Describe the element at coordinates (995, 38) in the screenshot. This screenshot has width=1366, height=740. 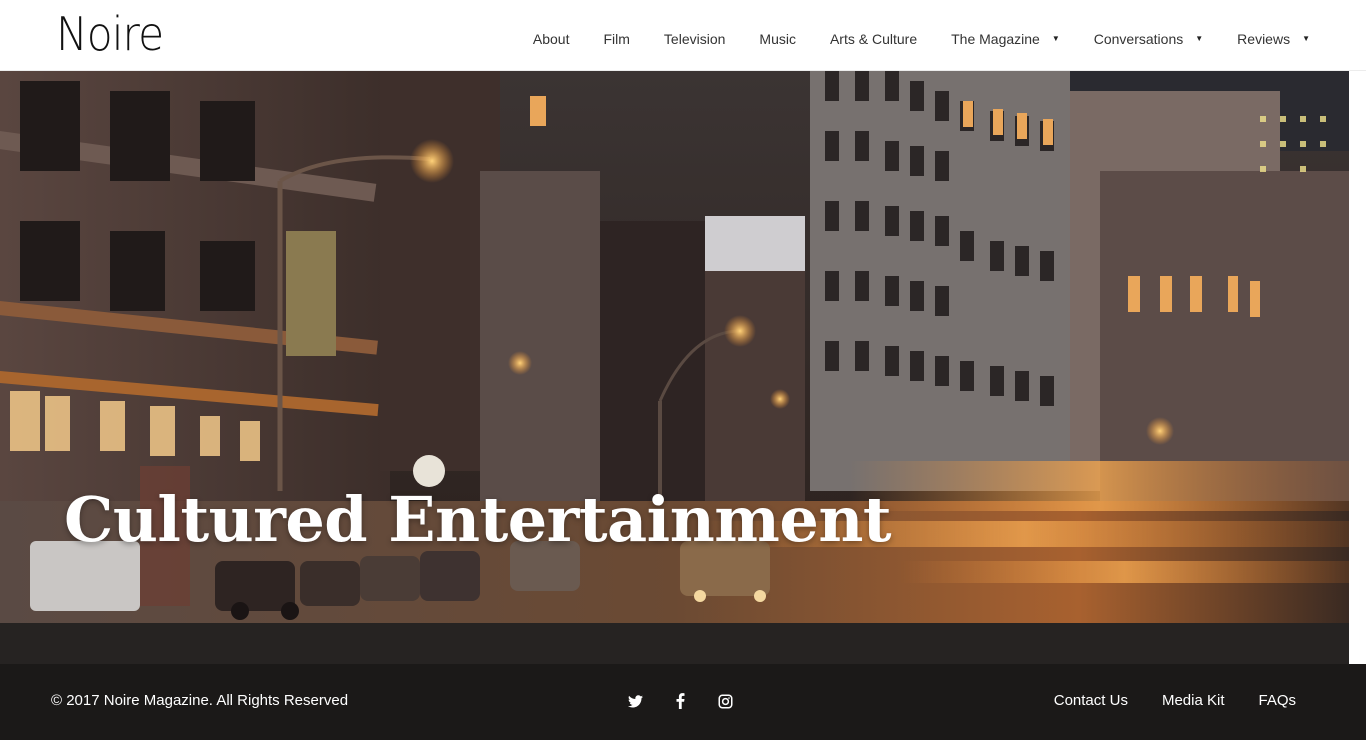
I see `nav-label: The Magazine` at that location.